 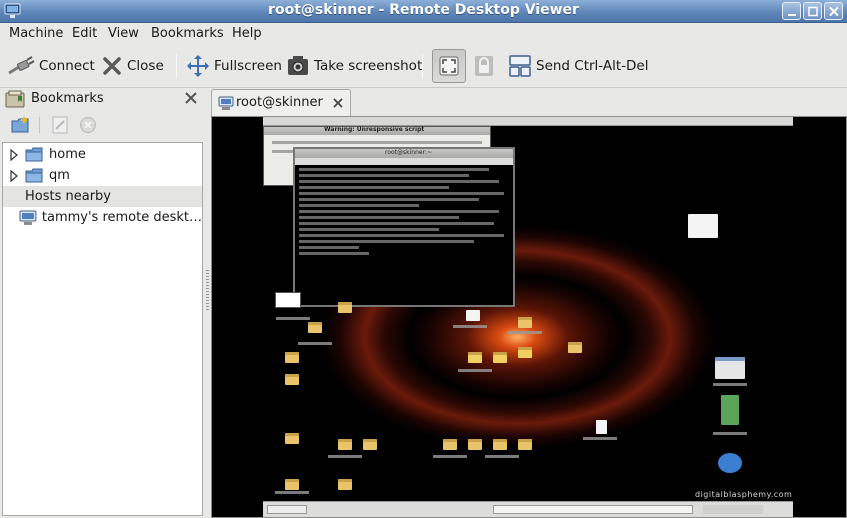 I want to click on tree-item-home: home, so click(x=102, y=154).